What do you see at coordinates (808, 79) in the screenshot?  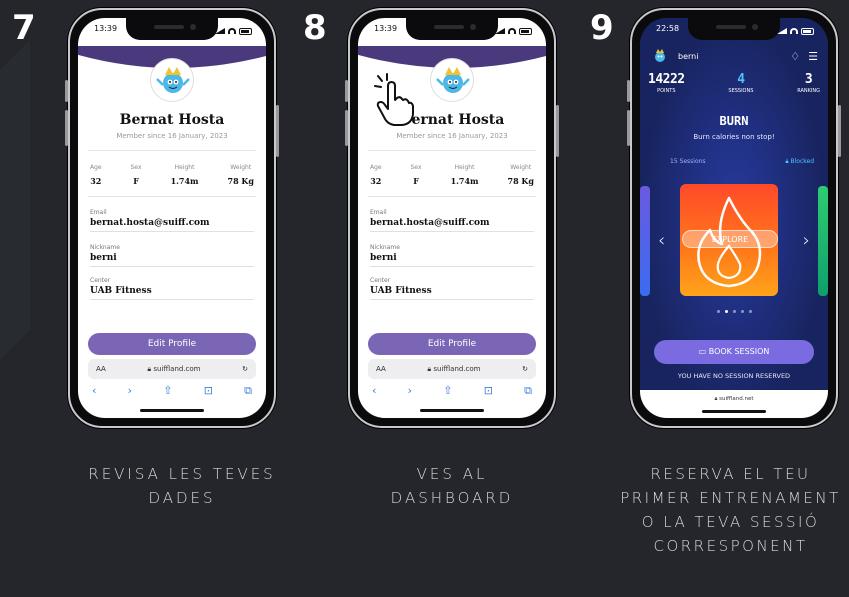 I see `ranking-value: 3` at bounding box center [808, 79].